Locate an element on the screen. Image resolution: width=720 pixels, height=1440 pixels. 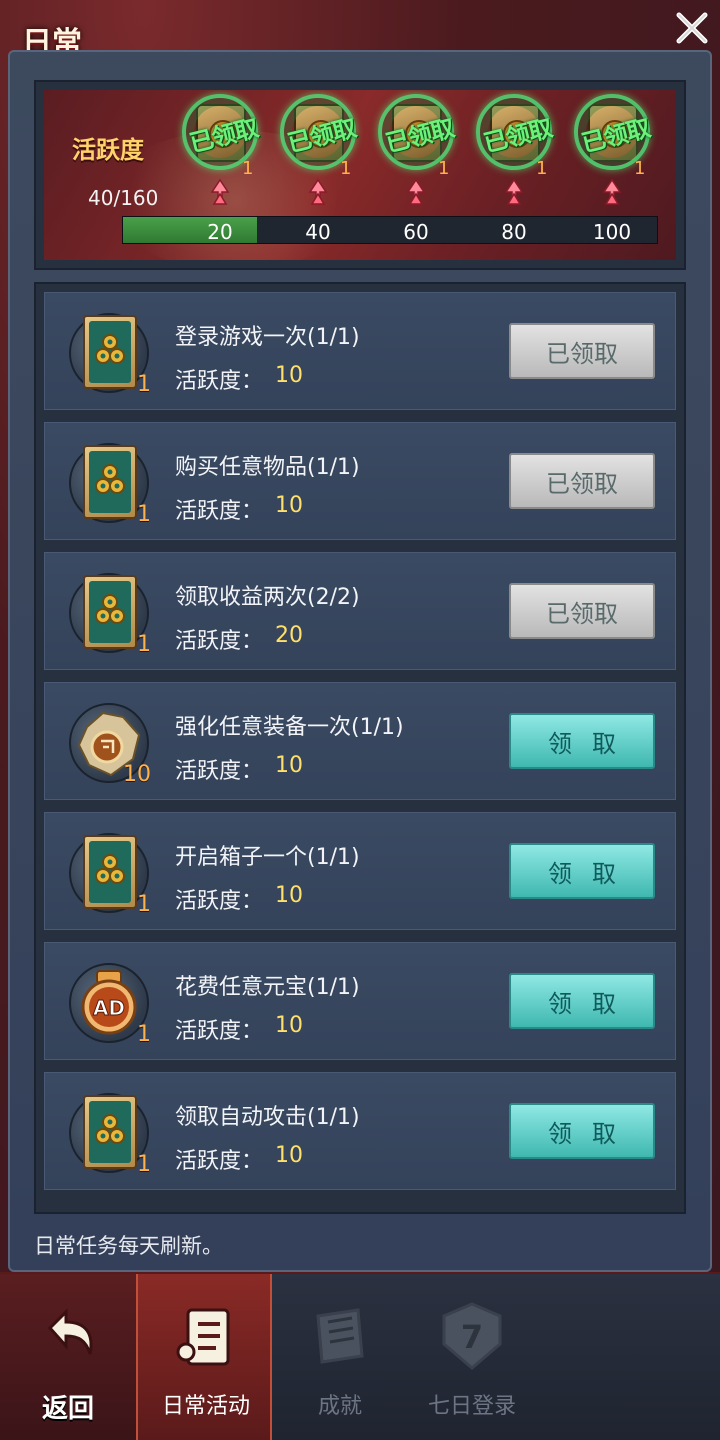
milestone-value: 20 is located at coordinates (220, 232).